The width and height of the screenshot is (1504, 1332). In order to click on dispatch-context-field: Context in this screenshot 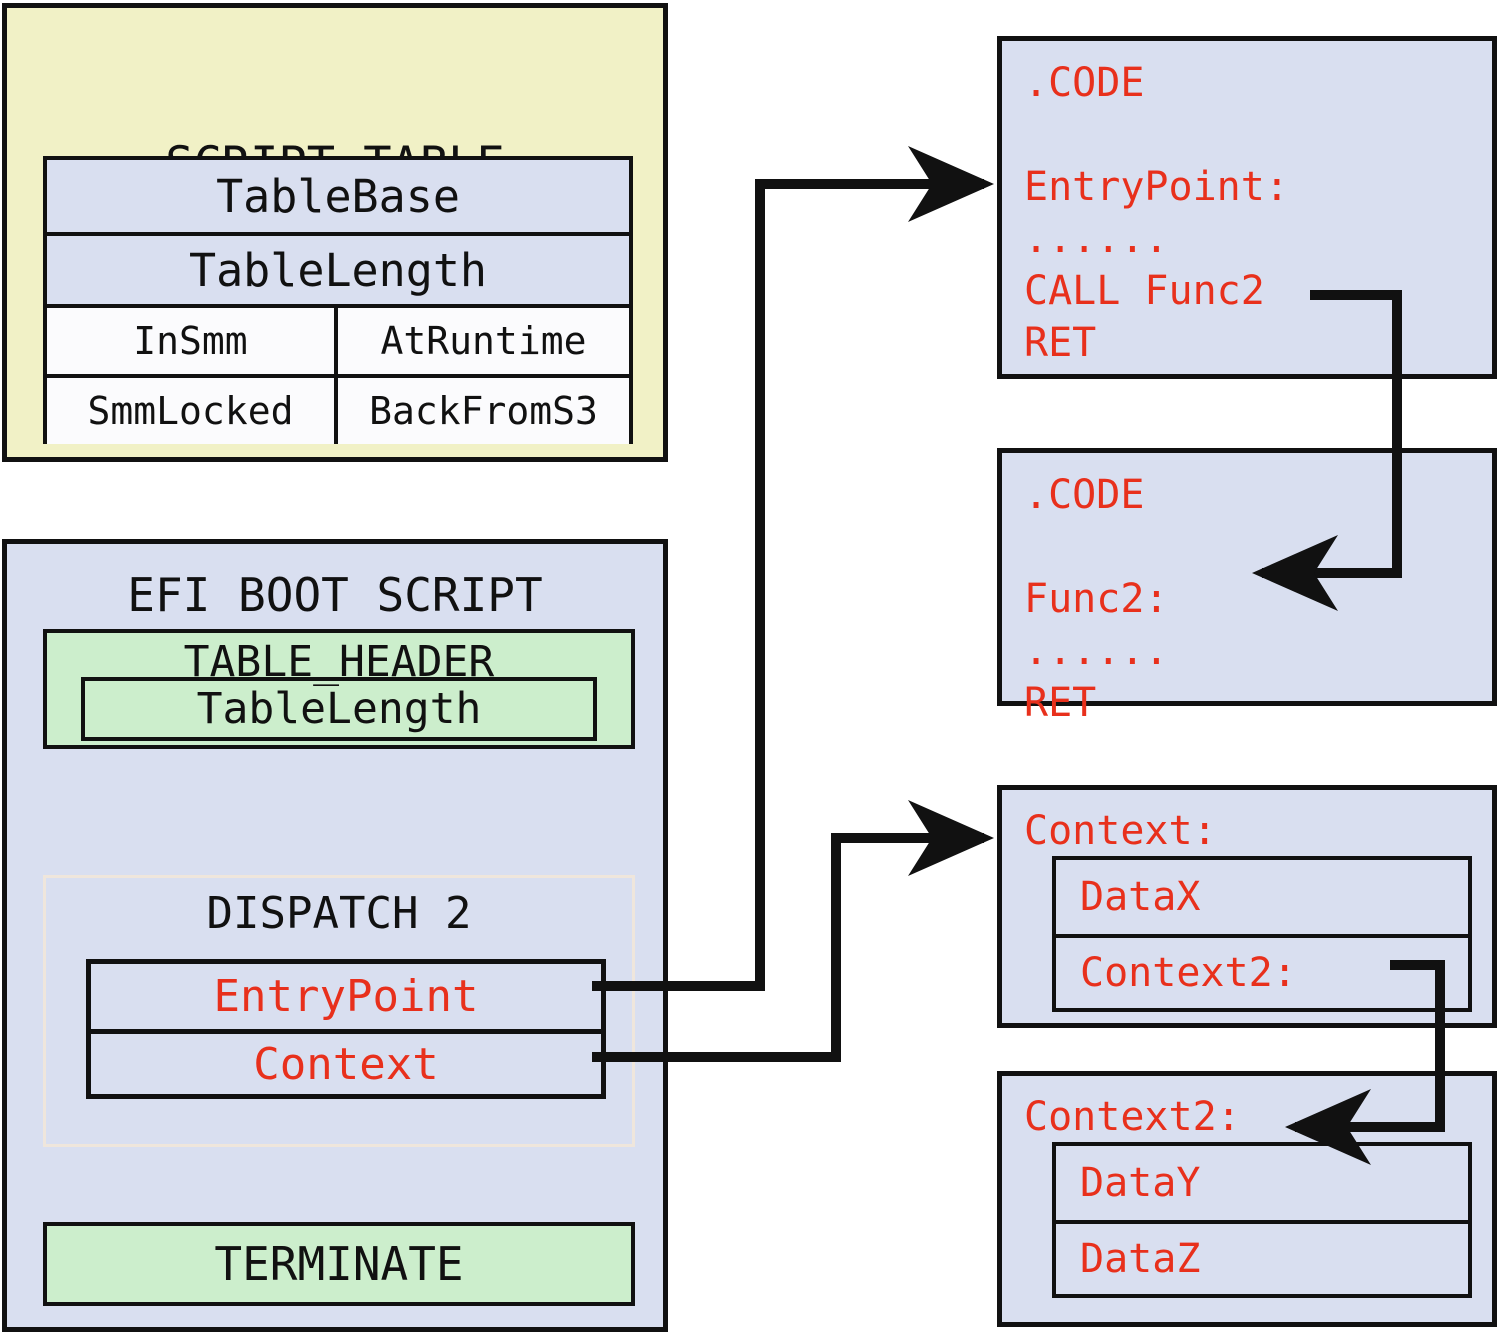, I will do `click(346, 1061)`.